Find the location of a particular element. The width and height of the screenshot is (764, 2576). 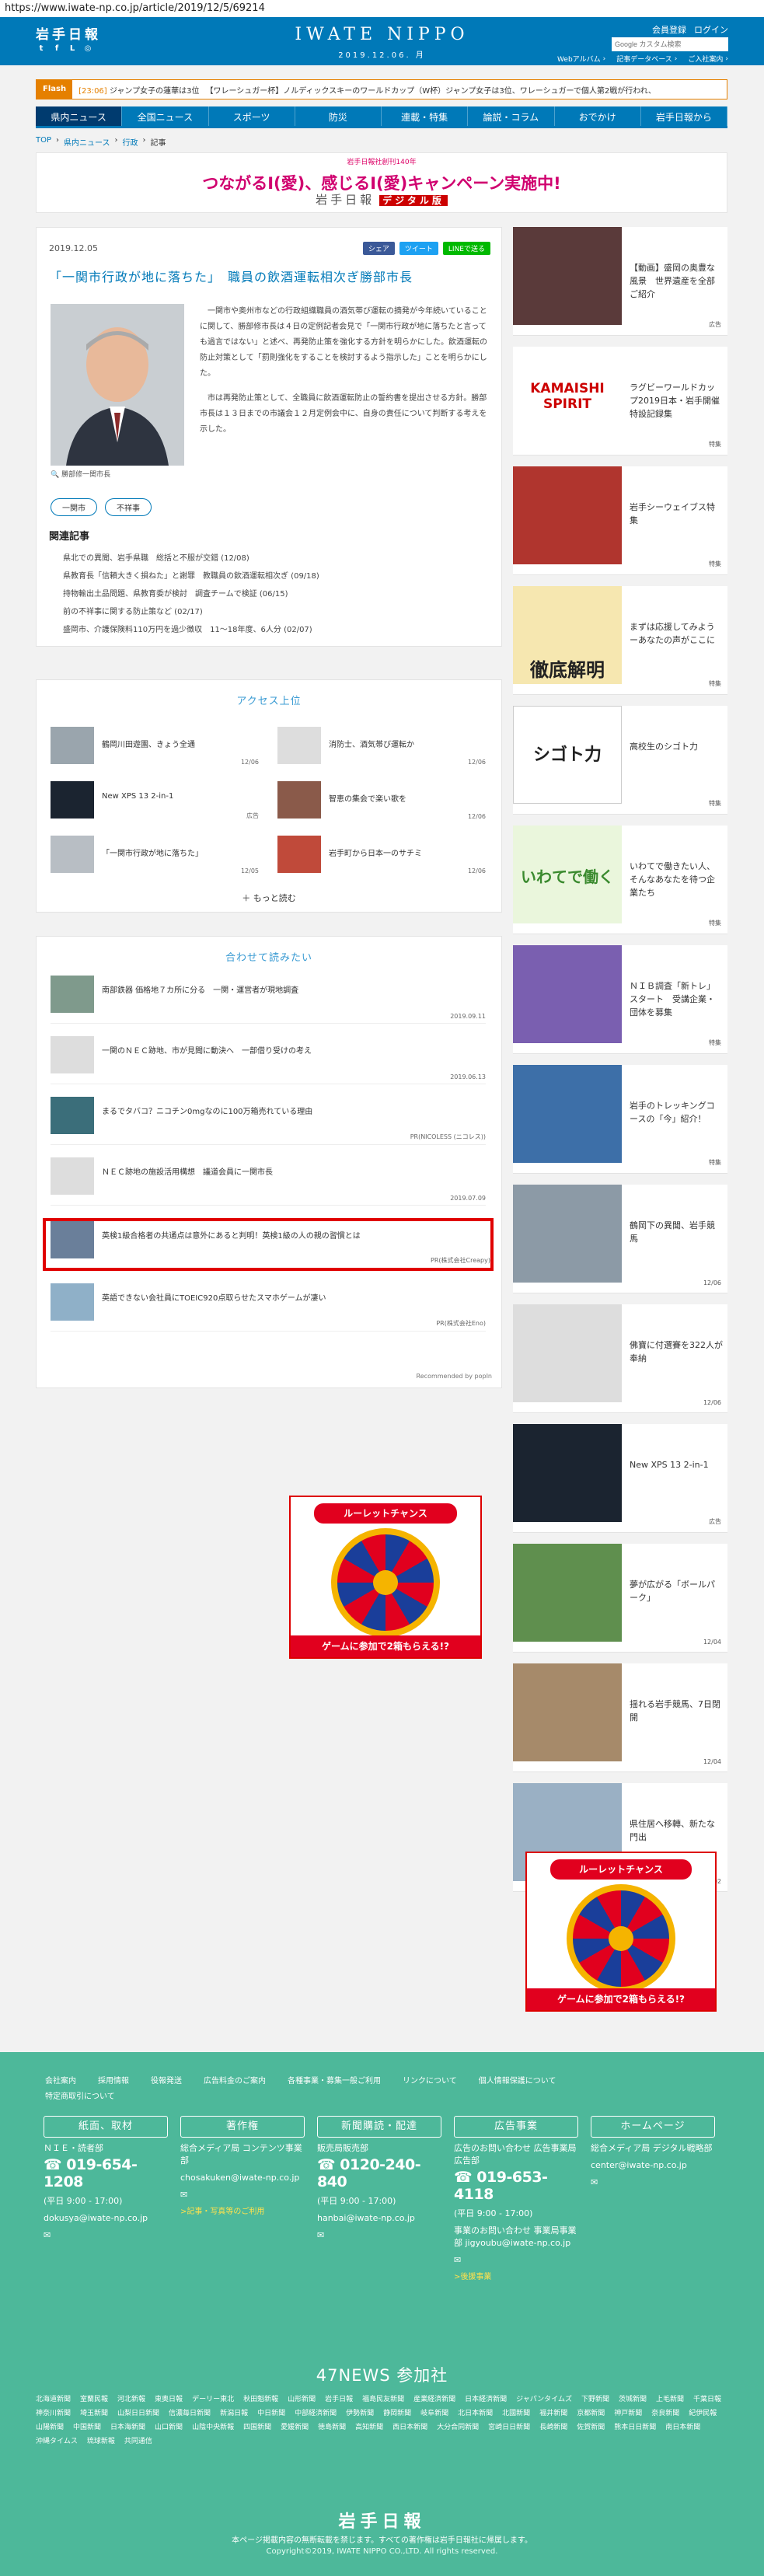

header-nav-album: Webアルバム › is located at coordinates (581, 60).